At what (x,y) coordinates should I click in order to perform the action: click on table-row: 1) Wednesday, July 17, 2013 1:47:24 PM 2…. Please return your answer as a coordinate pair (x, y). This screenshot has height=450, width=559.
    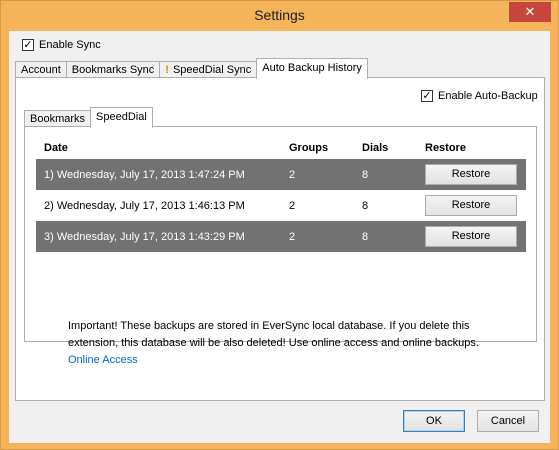
    Looking at the image, I should click on (281, 174).